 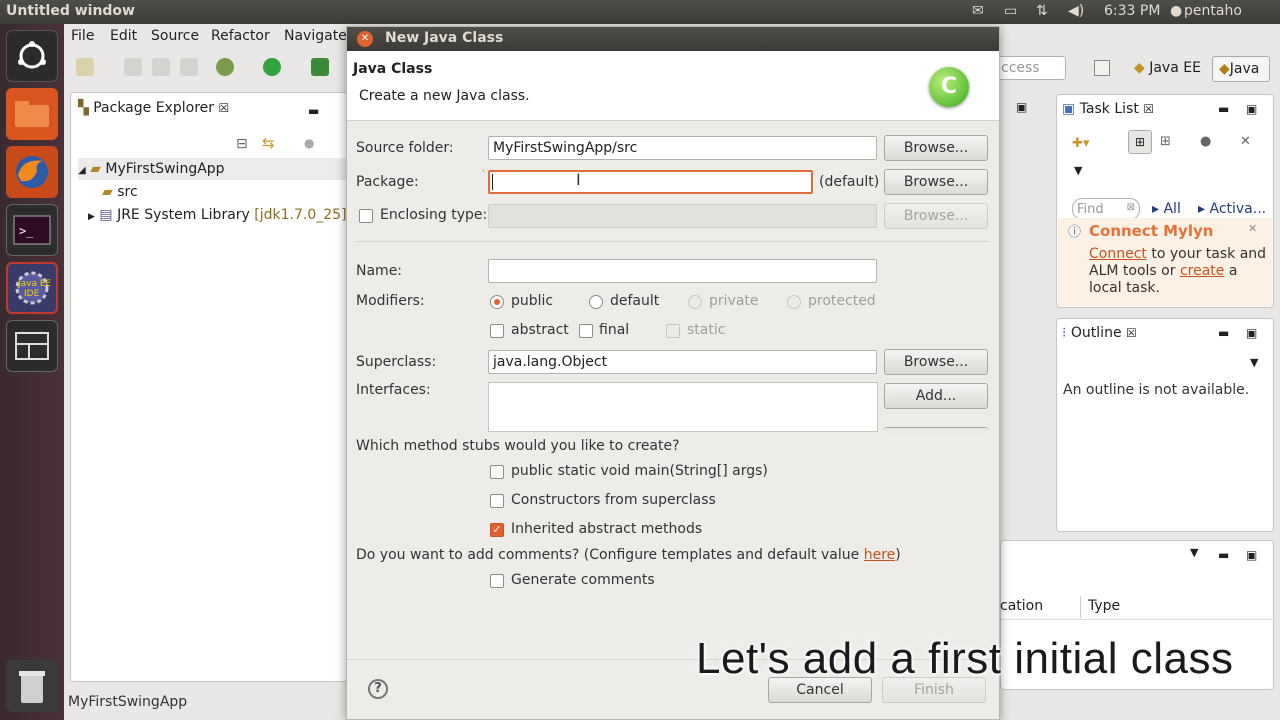 I want to click on clock: 6:33 PM, so click(x=1132, y=11).